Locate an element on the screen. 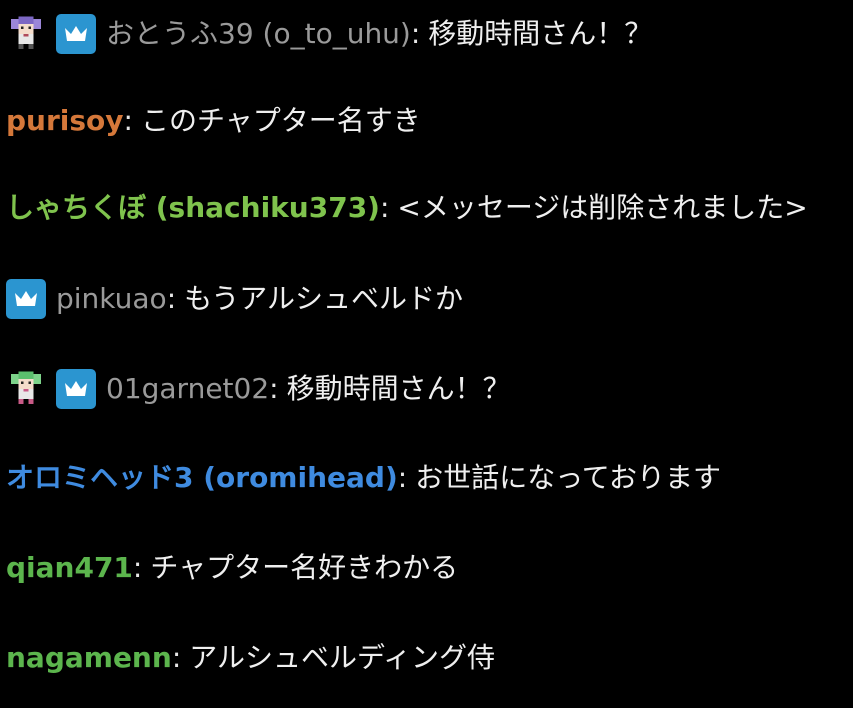 This screenshot has height=708, width=853. chat-message: qian471 : チャプター名好きわかる is located at coordinates (232, 568).